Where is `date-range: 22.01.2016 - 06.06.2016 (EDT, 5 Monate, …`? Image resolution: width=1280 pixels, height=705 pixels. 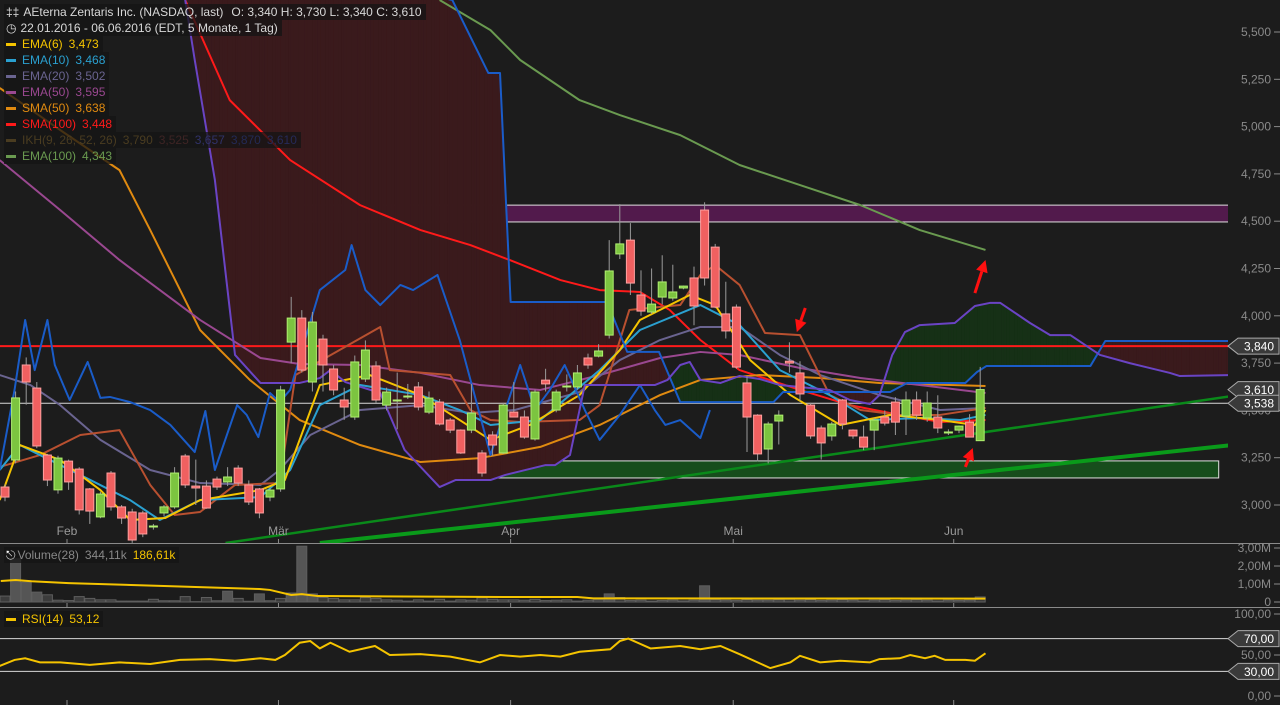
date-range: 22.01.2016 - 06.06.2016 (EDT, 5 Monate, … is located at coordinates (148, 28).